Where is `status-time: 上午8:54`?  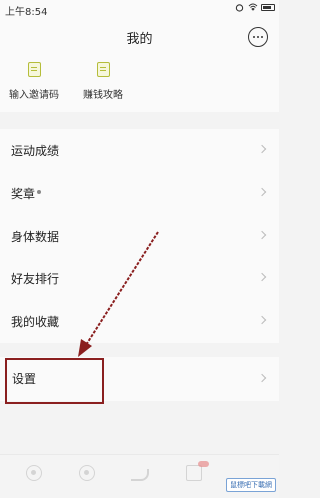
status-time: 上午8:54 is located at coordinates (26, 12).